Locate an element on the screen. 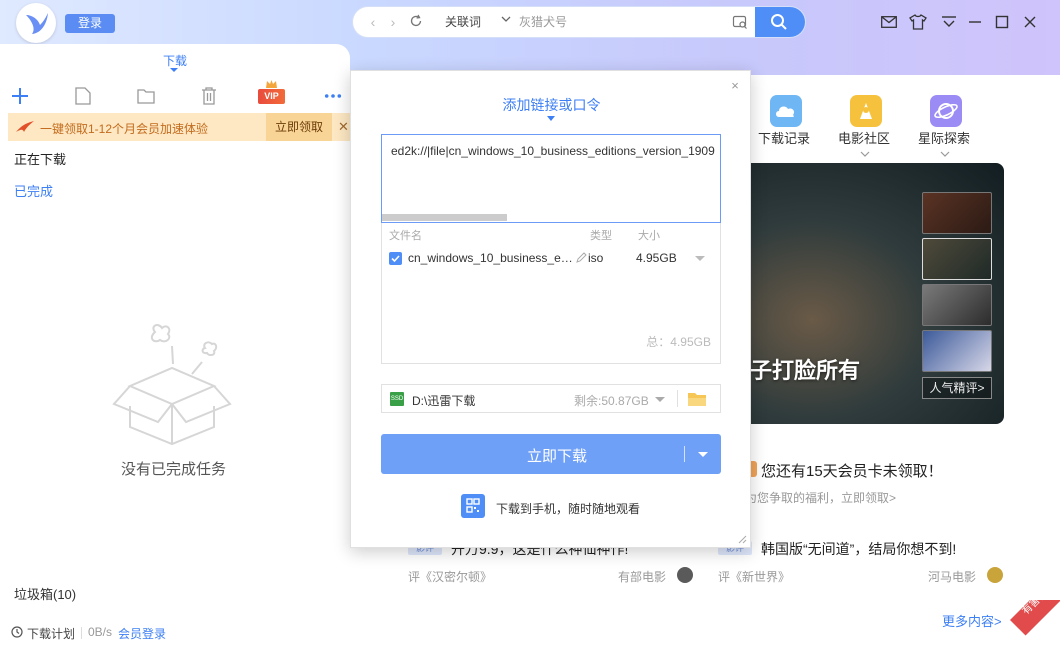 The width and height of the screenshot is (1060, 645). promo-close-icon: ✕ is located at coordinates (343, 127).